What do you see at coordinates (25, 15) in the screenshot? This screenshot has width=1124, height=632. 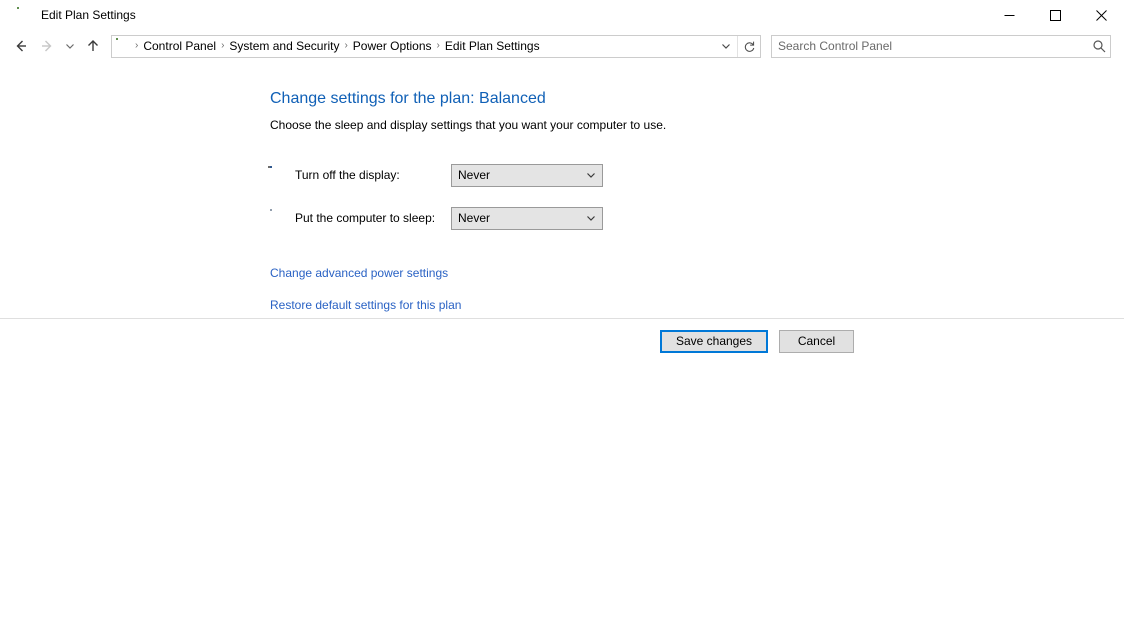 I see `power-options-icon` at bounding box center [25, 15].